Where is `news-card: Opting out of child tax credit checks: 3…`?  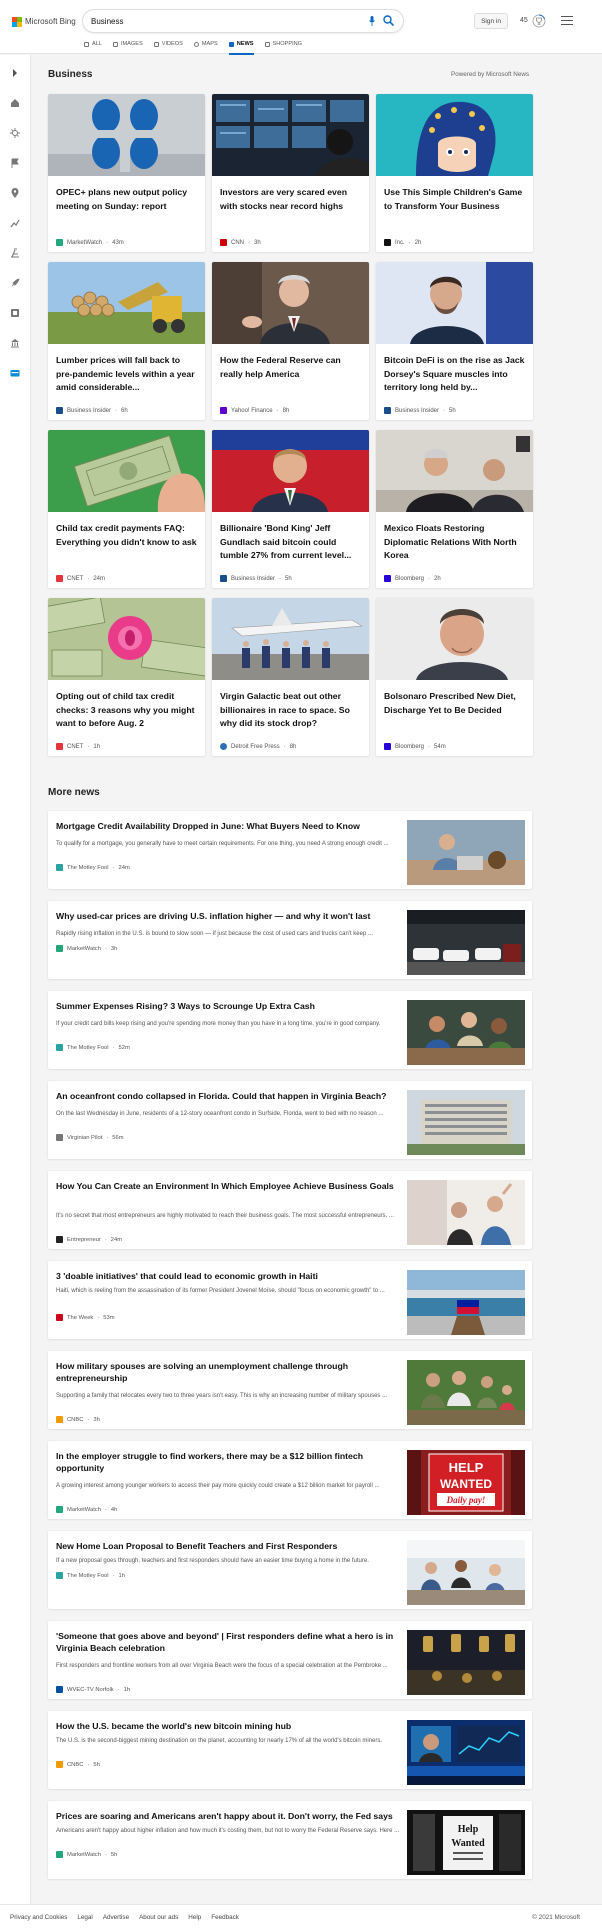 news-card: Opting out of child tax credit checks: 3… is located at coordinates (126, 677).